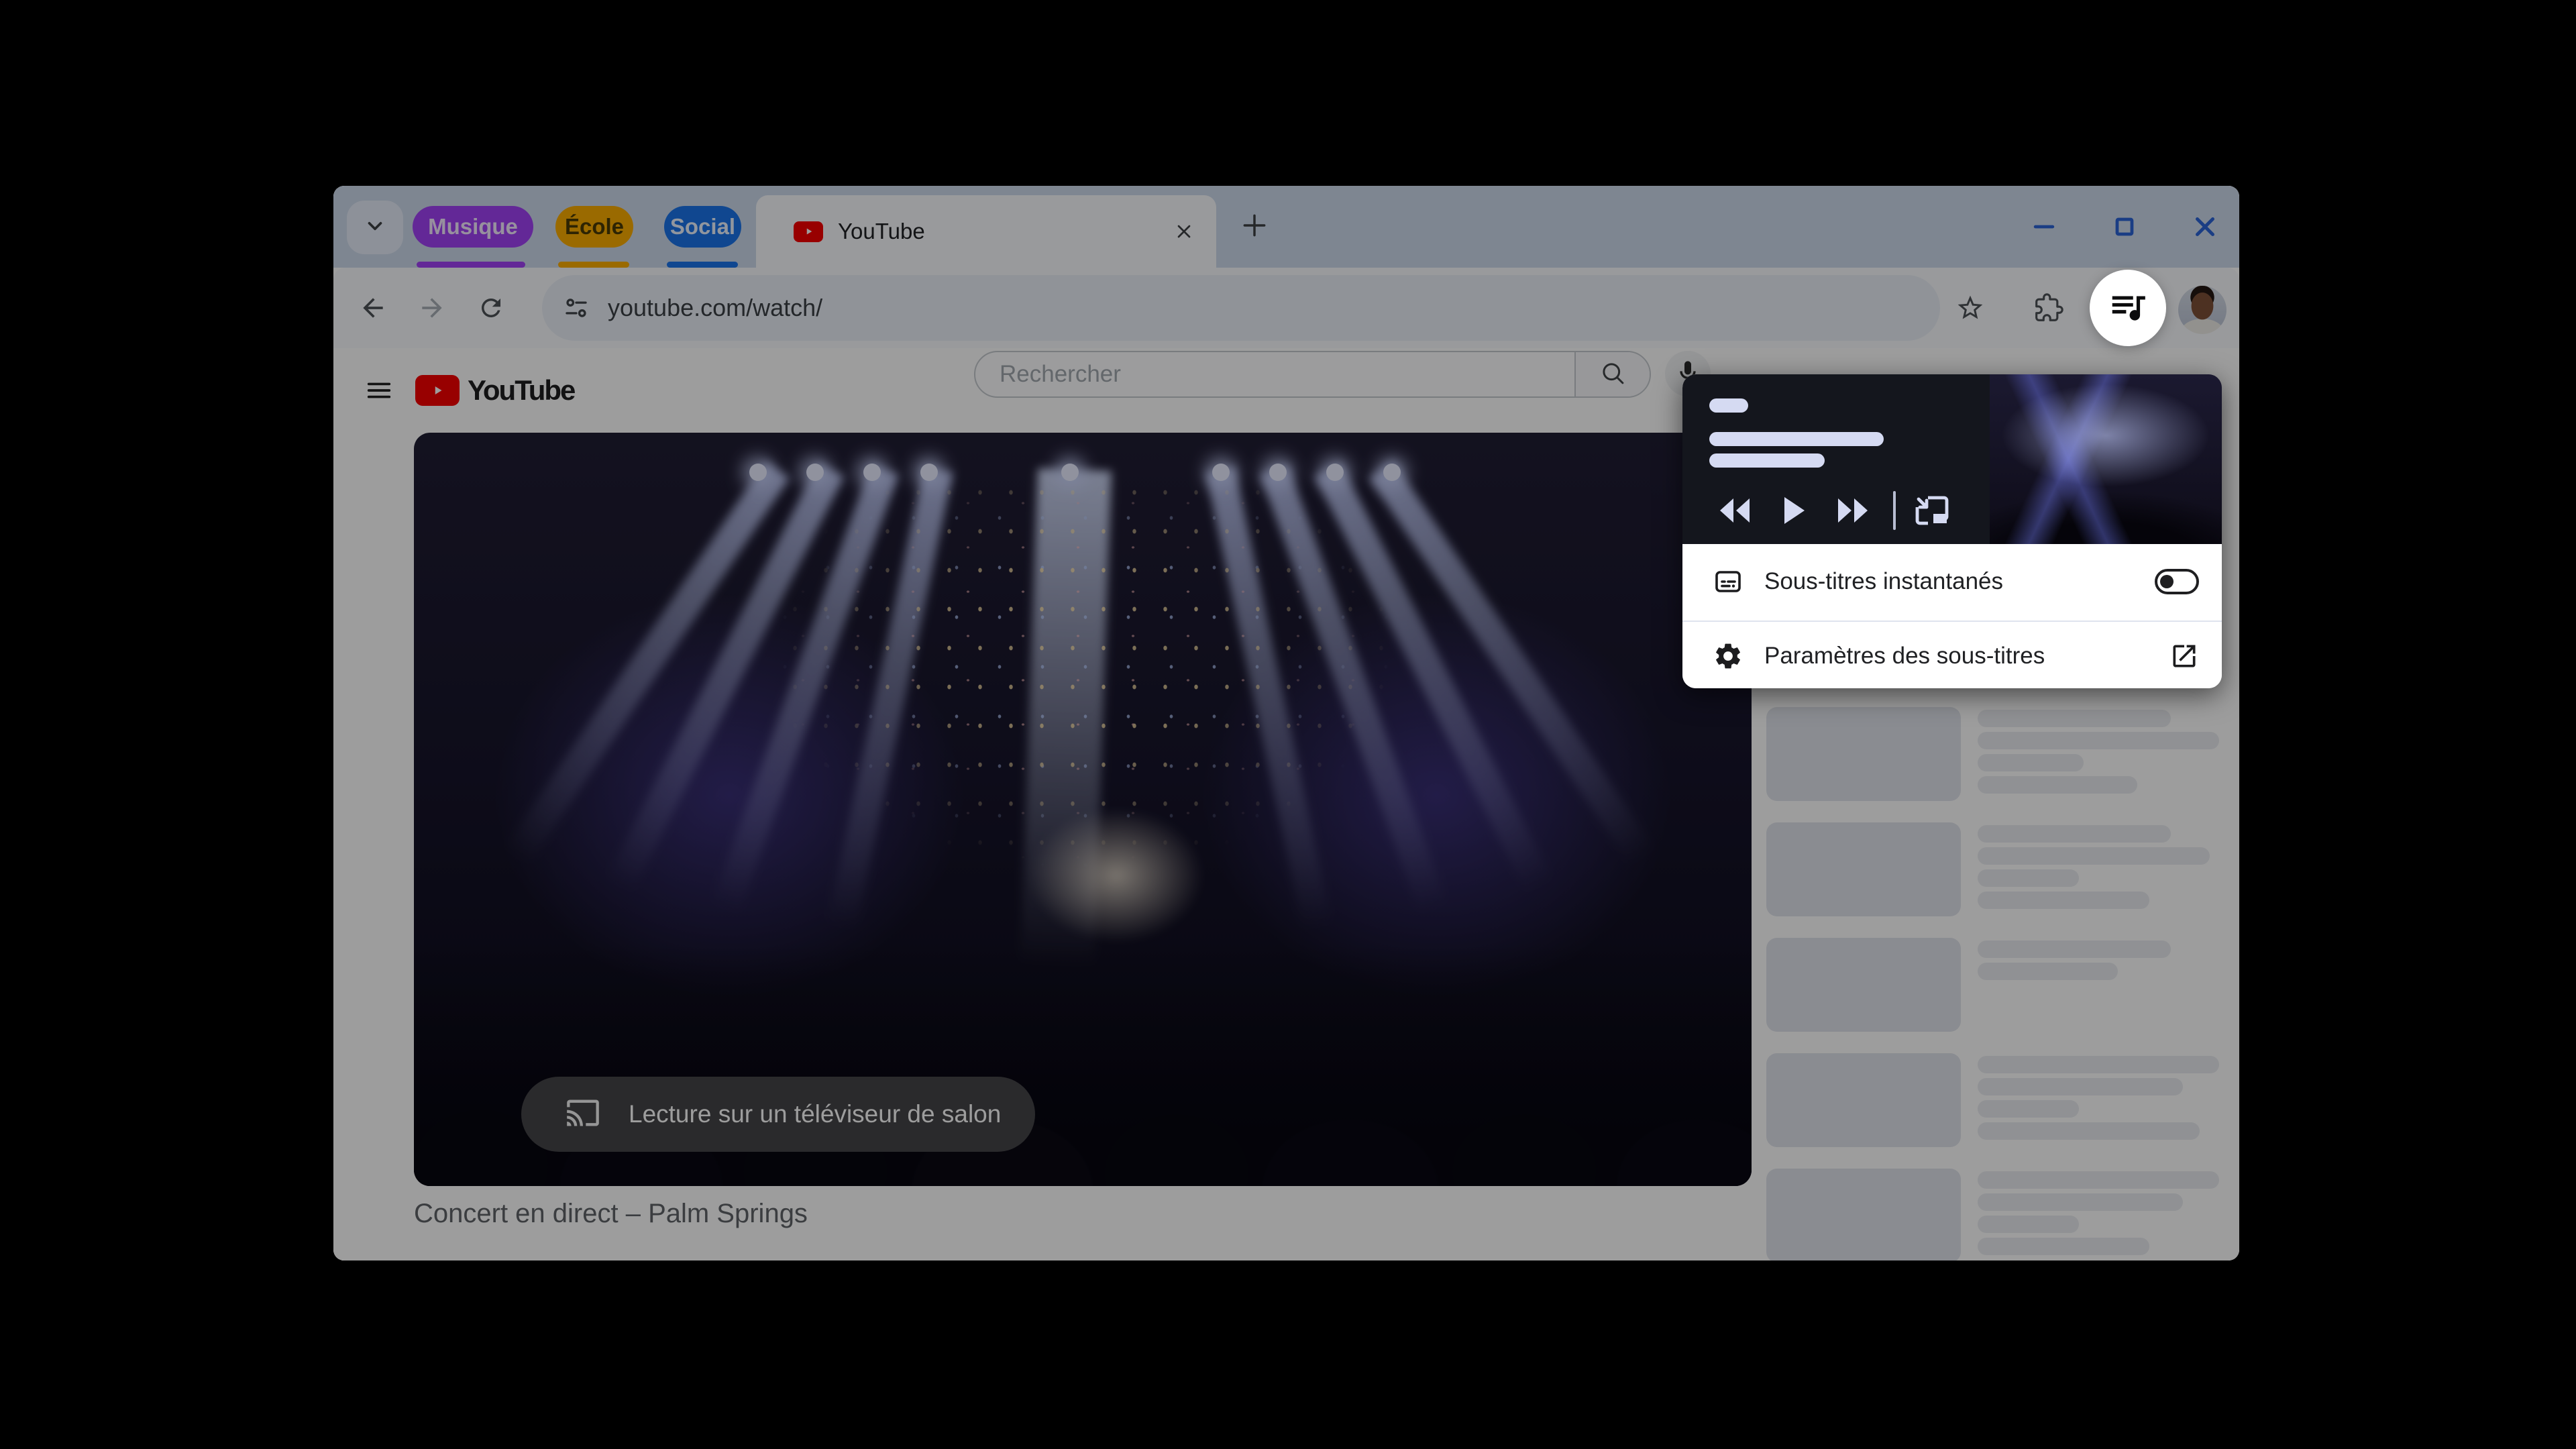 This screenshot has width=2576, height=1449. I want to click on playback-controls, so click(1831, 510).